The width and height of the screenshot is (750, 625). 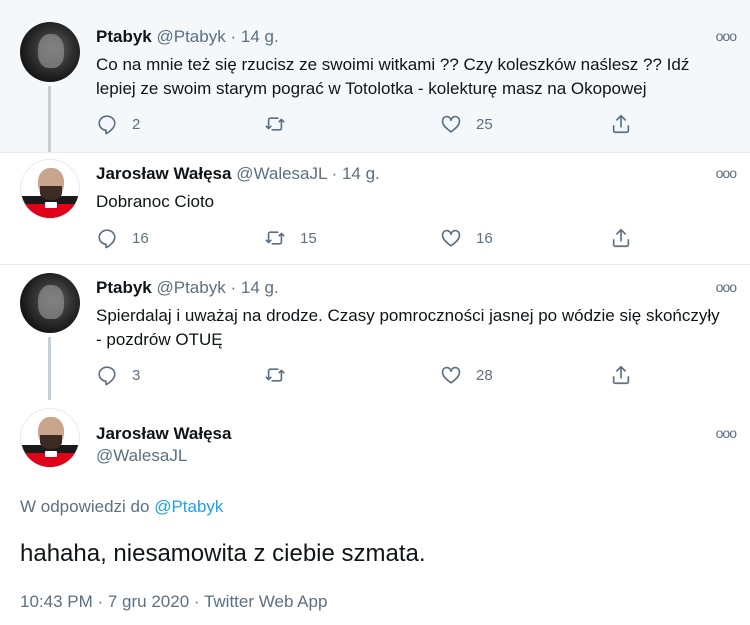 What do you see at coordinates (466, 238) in the screenshot?
I see `like-button: 16` at bounding box center [466, 238].